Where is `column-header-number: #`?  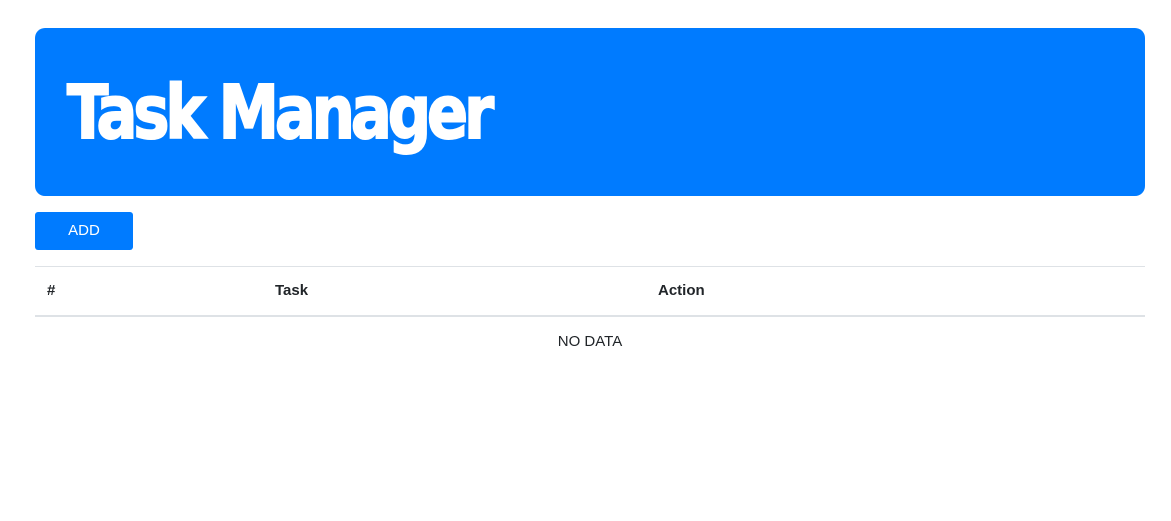
column-header-number: # is located at coordinates (149, 291).